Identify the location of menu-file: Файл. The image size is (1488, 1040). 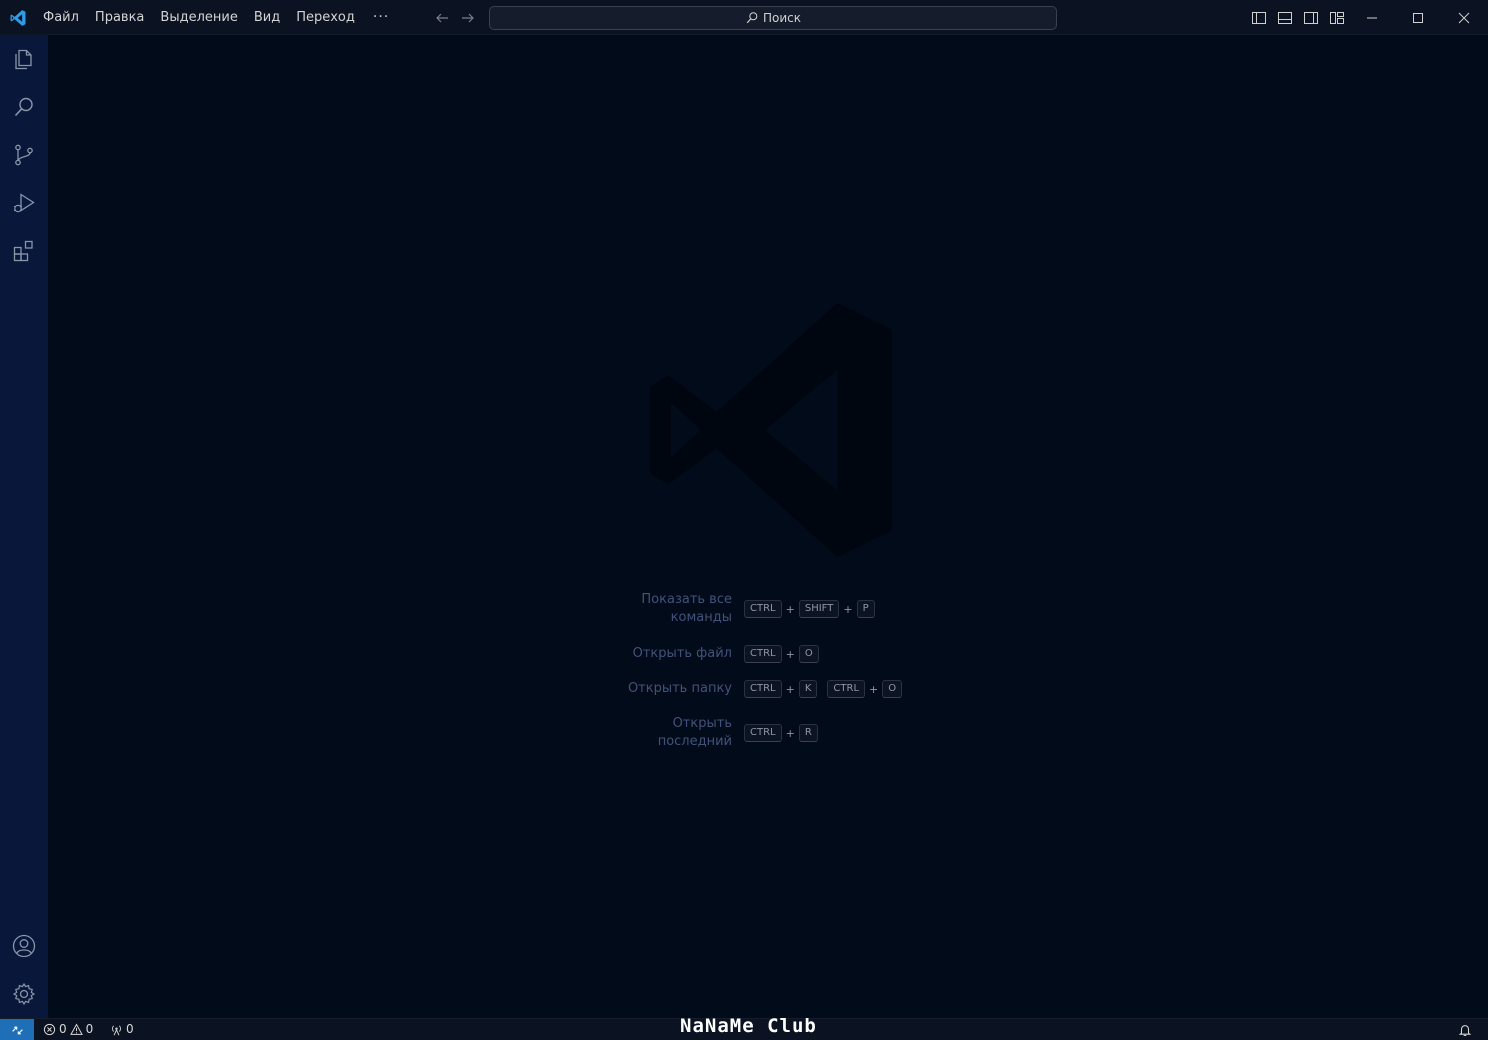
(61, 17).